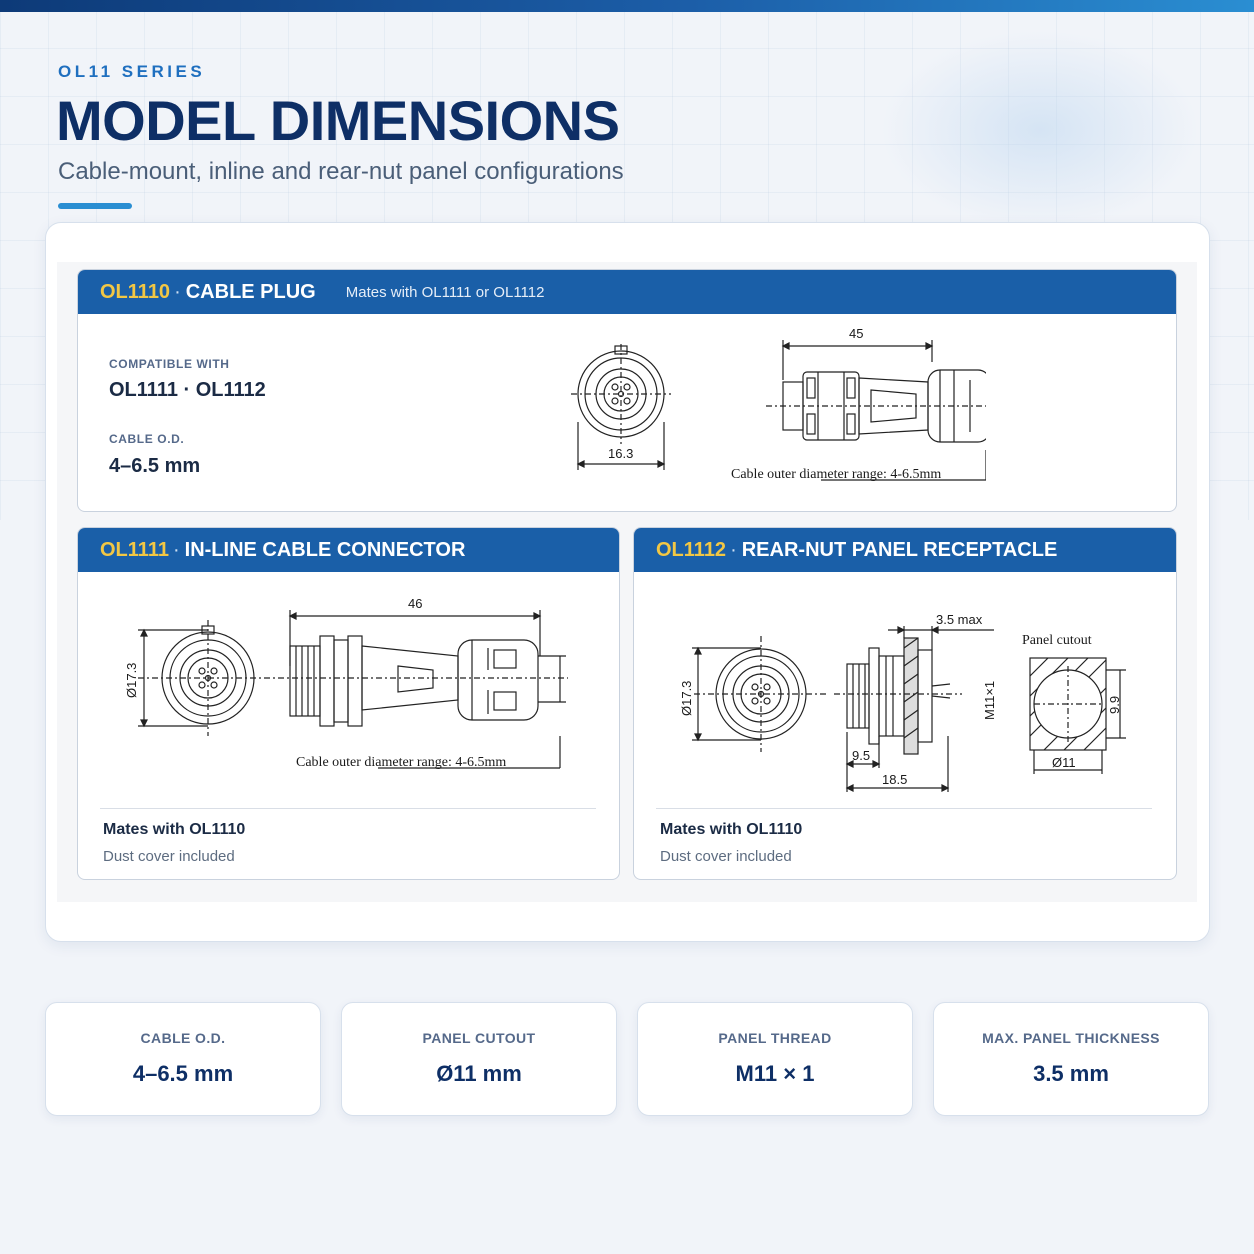  Describe the element at coordinates (1071, 1073) in the screenshot. I see `spec-value: 3.5 mm` at that location.